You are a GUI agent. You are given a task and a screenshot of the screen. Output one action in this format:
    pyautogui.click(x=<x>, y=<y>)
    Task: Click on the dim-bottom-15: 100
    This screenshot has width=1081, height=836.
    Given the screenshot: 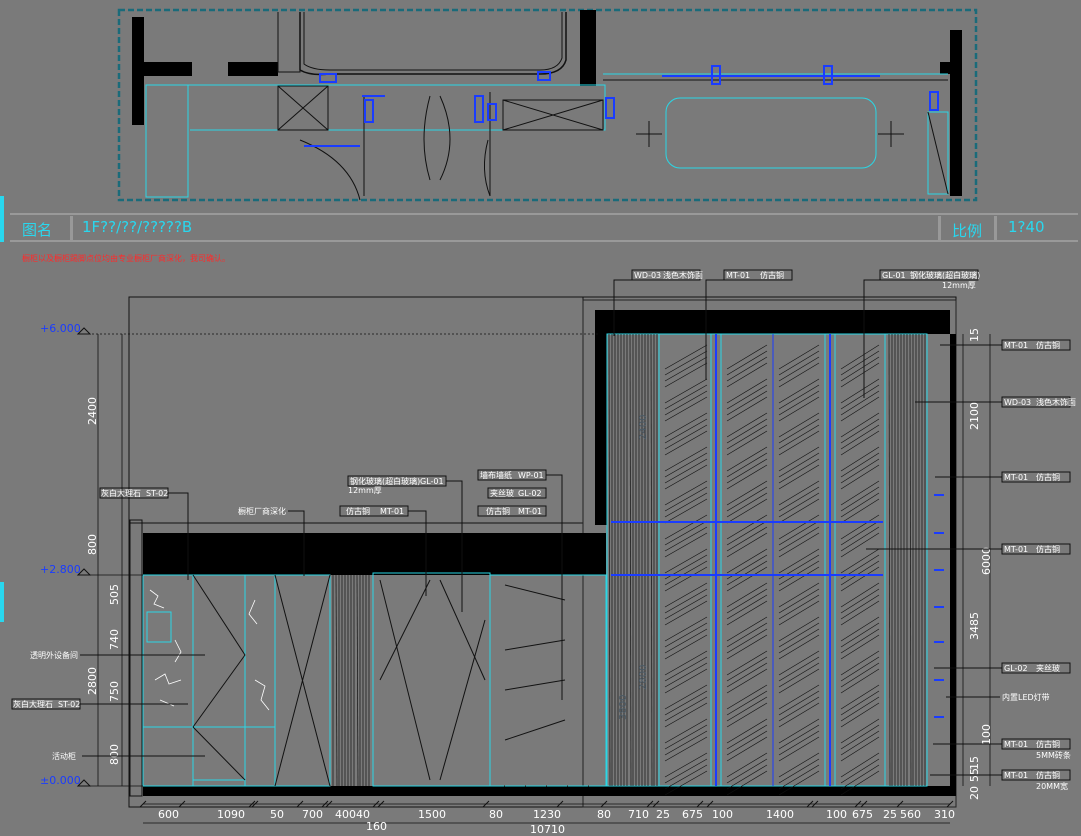 What is the action you would take?
    pyautogui.click(x=836, y=814)
    